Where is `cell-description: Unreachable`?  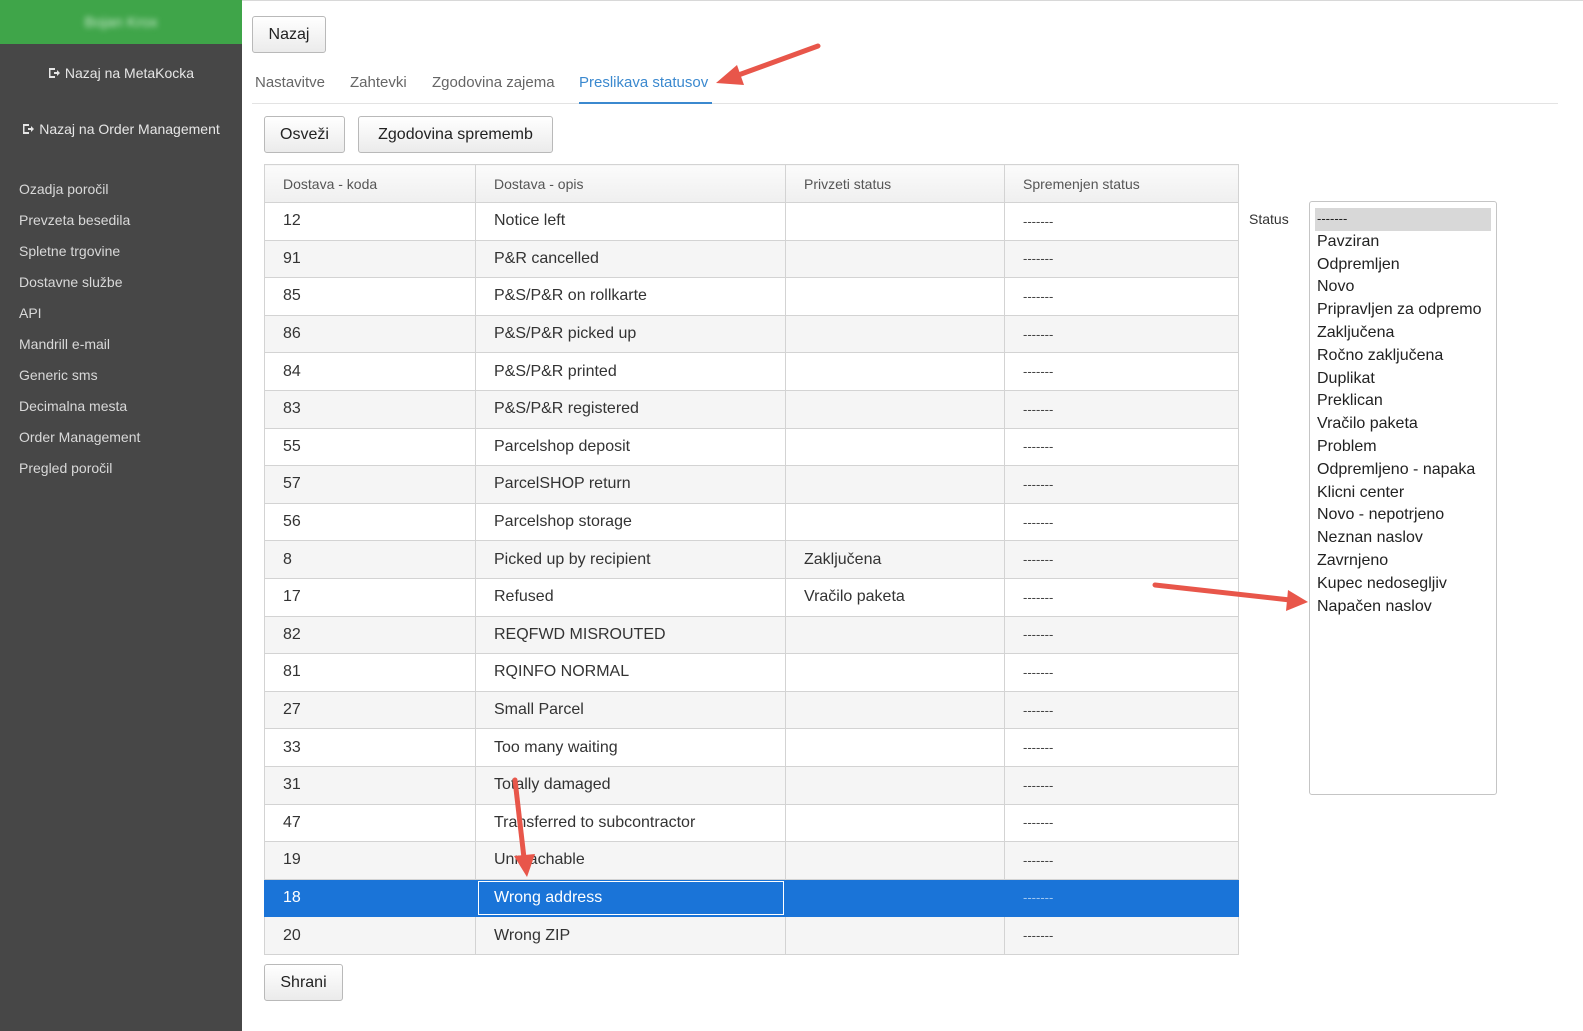 cell-description: Unreachable is located at coordinates (630, 860).